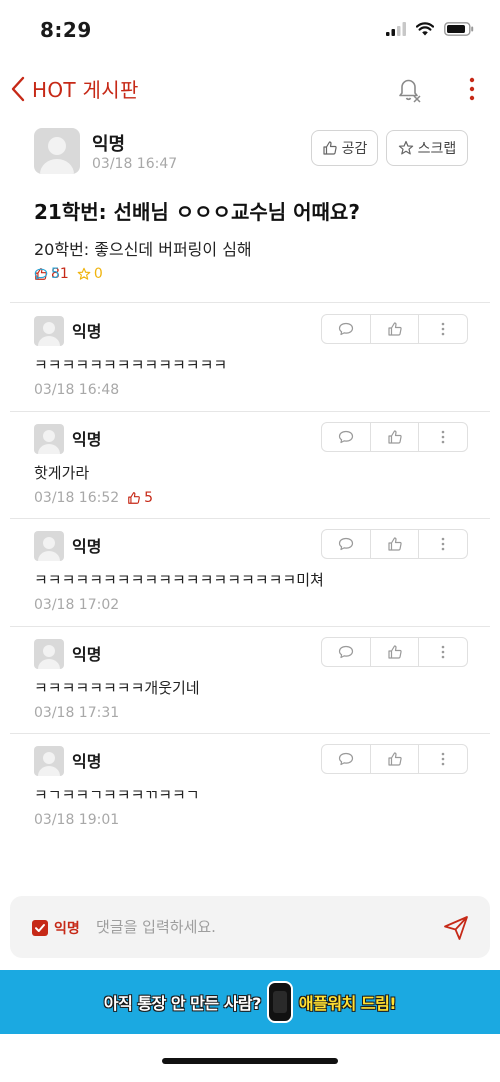  I want to click on scrap-post-button: 스크랩, so click(427, 148).